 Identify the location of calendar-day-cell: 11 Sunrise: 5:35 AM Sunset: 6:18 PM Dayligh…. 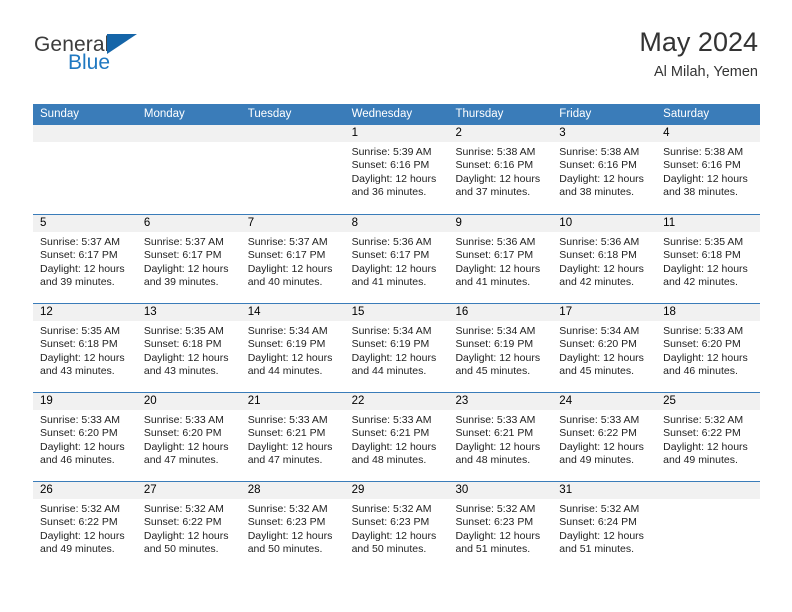
(708, 259).